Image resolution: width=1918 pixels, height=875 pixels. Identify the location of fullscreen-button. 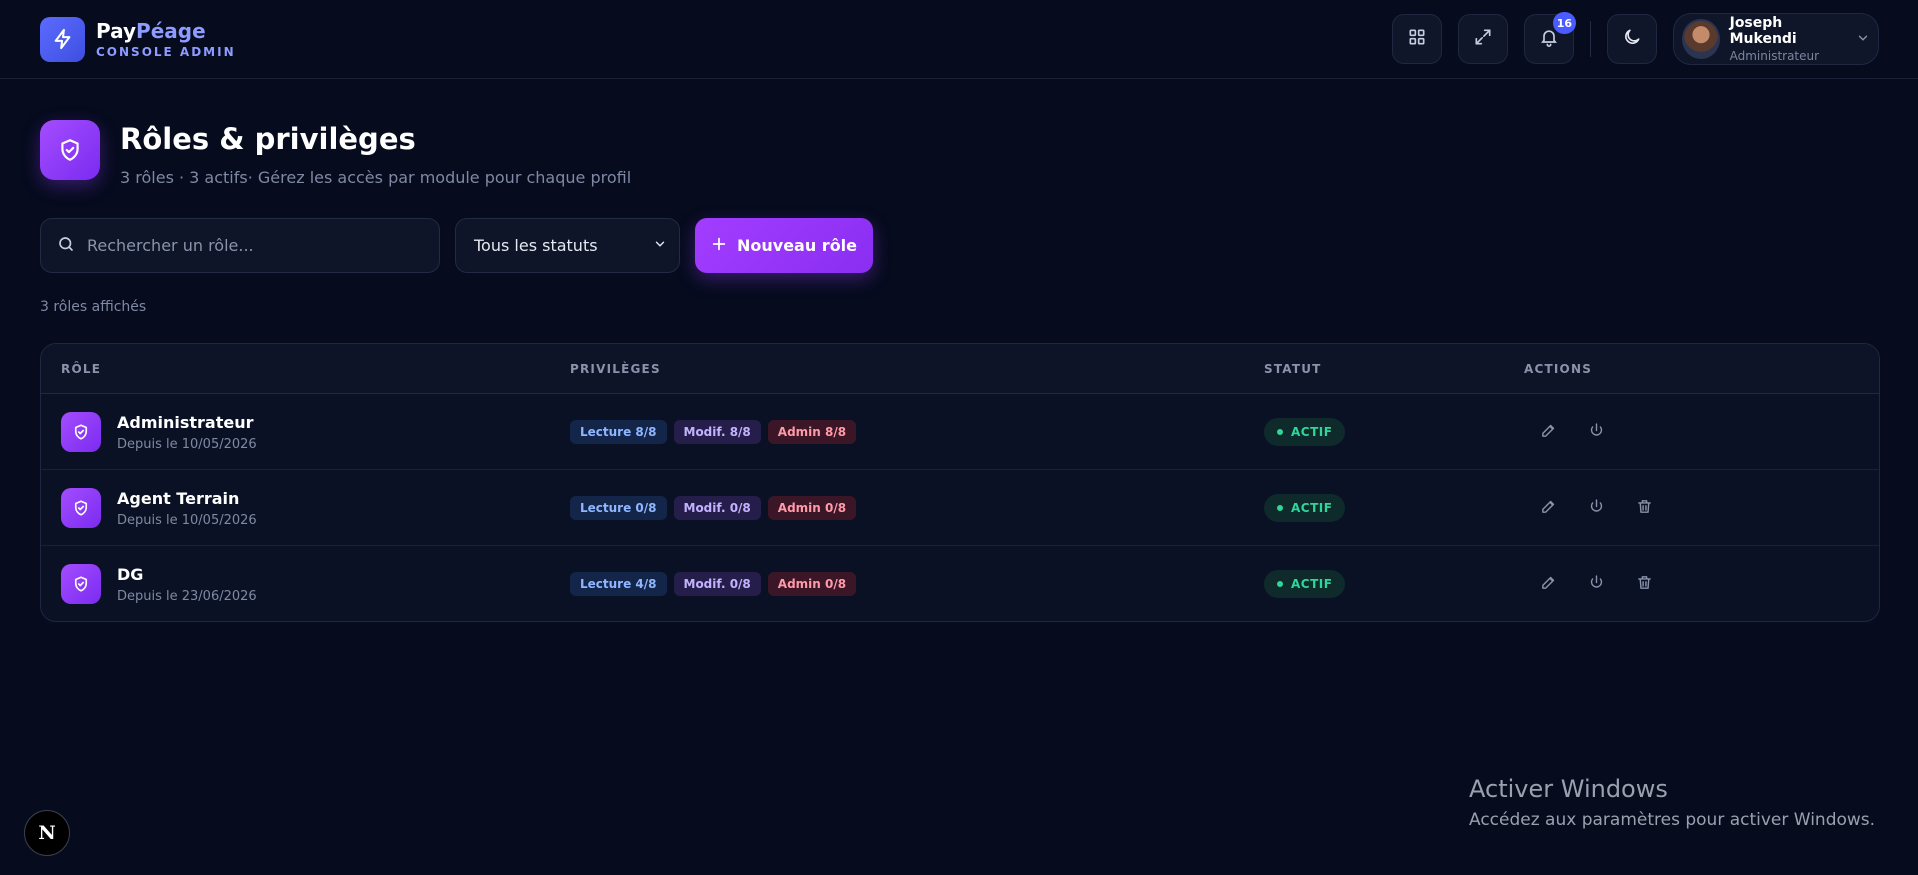
(1483, 39).